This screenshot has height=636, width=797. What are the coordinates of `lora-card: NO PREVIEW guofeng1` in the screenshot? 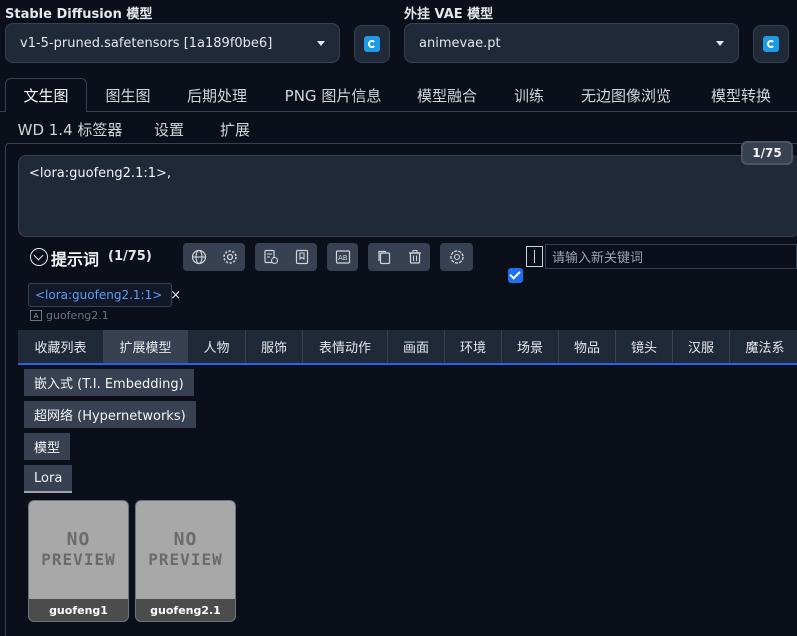 It's located at (78, 561).